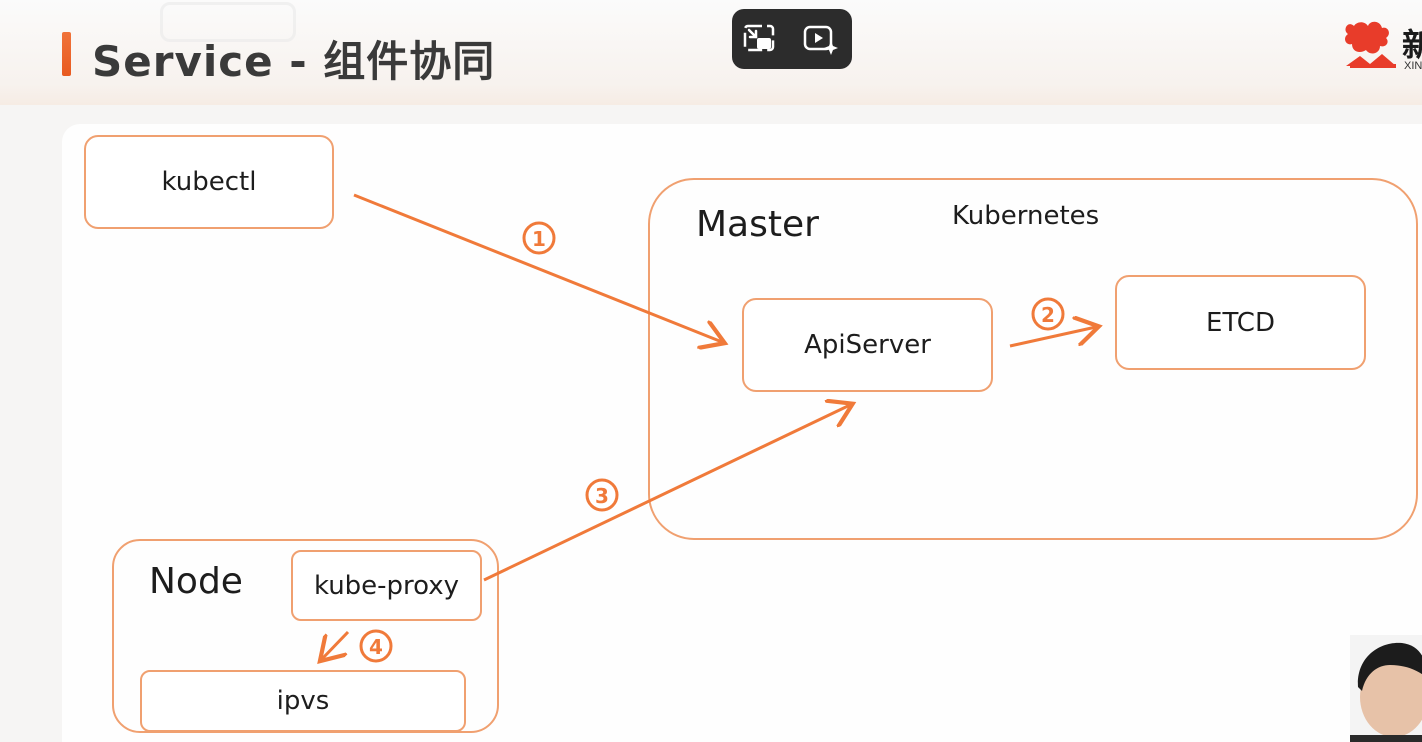 This screenshot has height=742, width=1422. Describe the element at coordinates (666, 493) in the screenshot. I see `arrow-kube-proxy-to-apiserver` at that location.